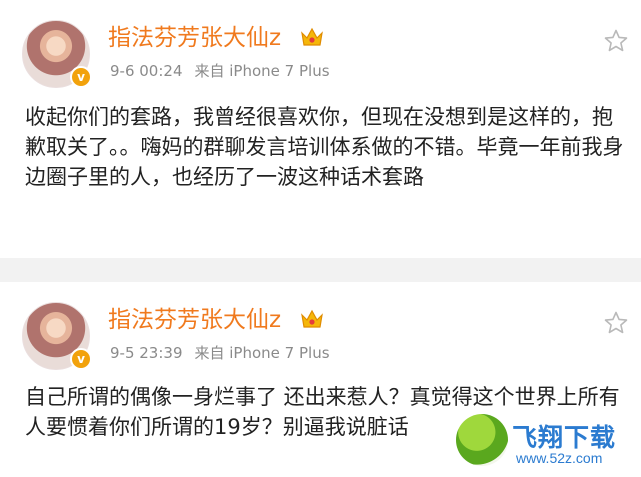 This screenshot has width=641, height=477. Describe the element at coordinates (564, 437) in the screenshot. I see `watermark-title: 飞翔下载` at that location.